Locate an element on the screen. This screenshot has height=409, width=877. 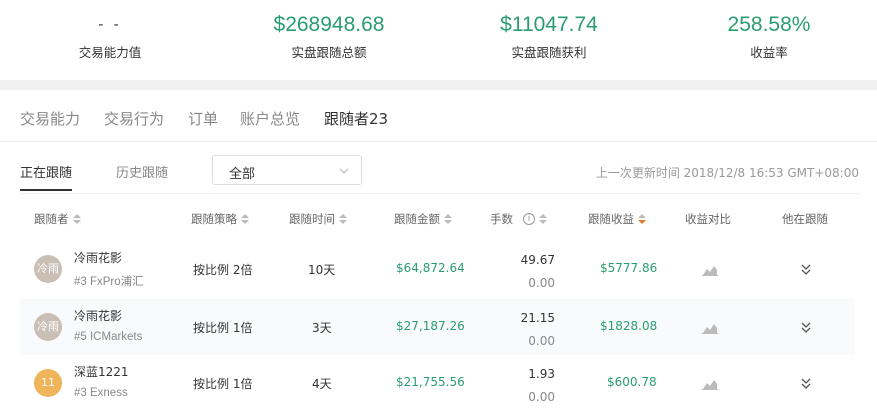
follower-broker: #5 ICMarkets is located at coordinates (108, 337).